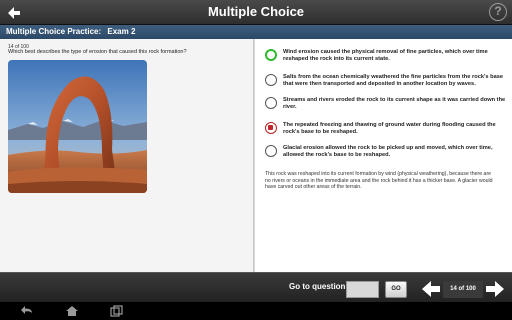 This screenshot has width=512, height=320. I want to click on radio-correct-icon, so click(271, 55).